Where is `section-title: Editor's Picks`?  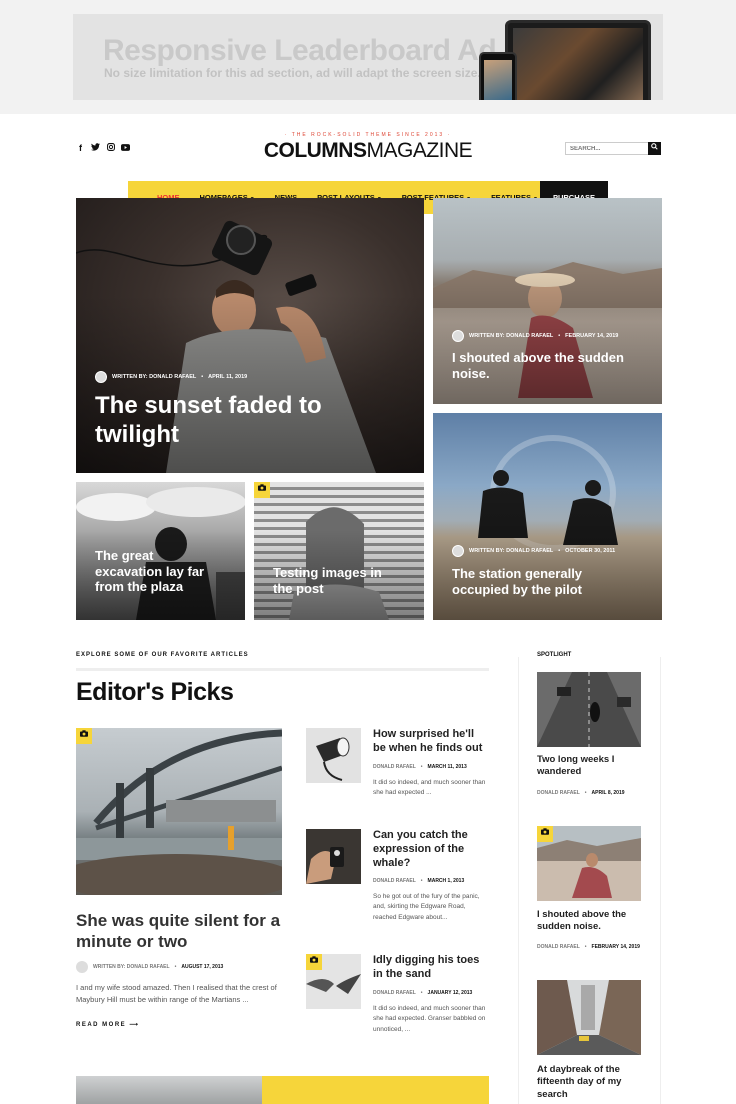
section-title: Editor's Picks is located at coordinates (155, 692).